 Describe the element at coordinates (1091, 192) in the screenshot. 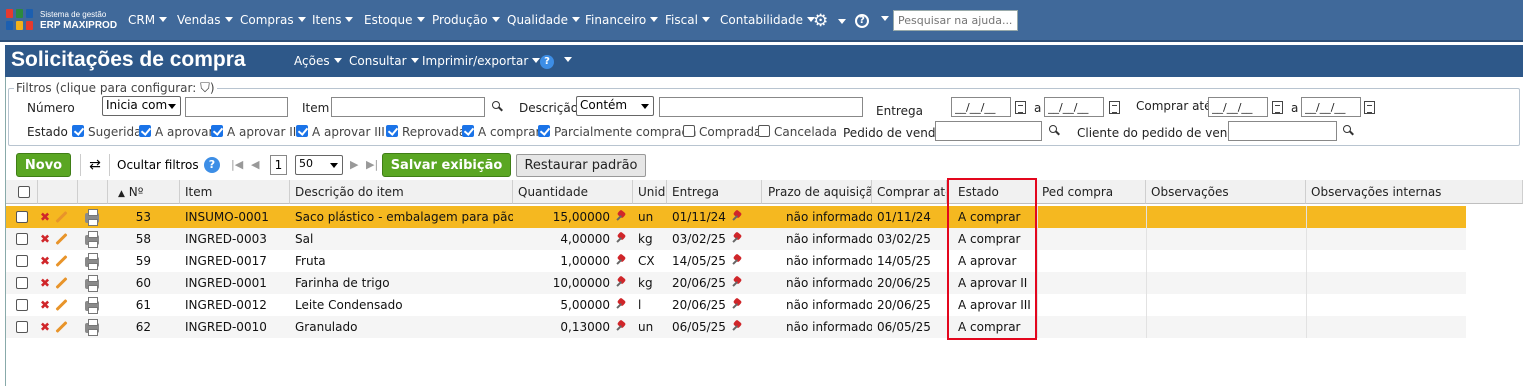

I see `col-ped-compra: Ped compra` at that location.